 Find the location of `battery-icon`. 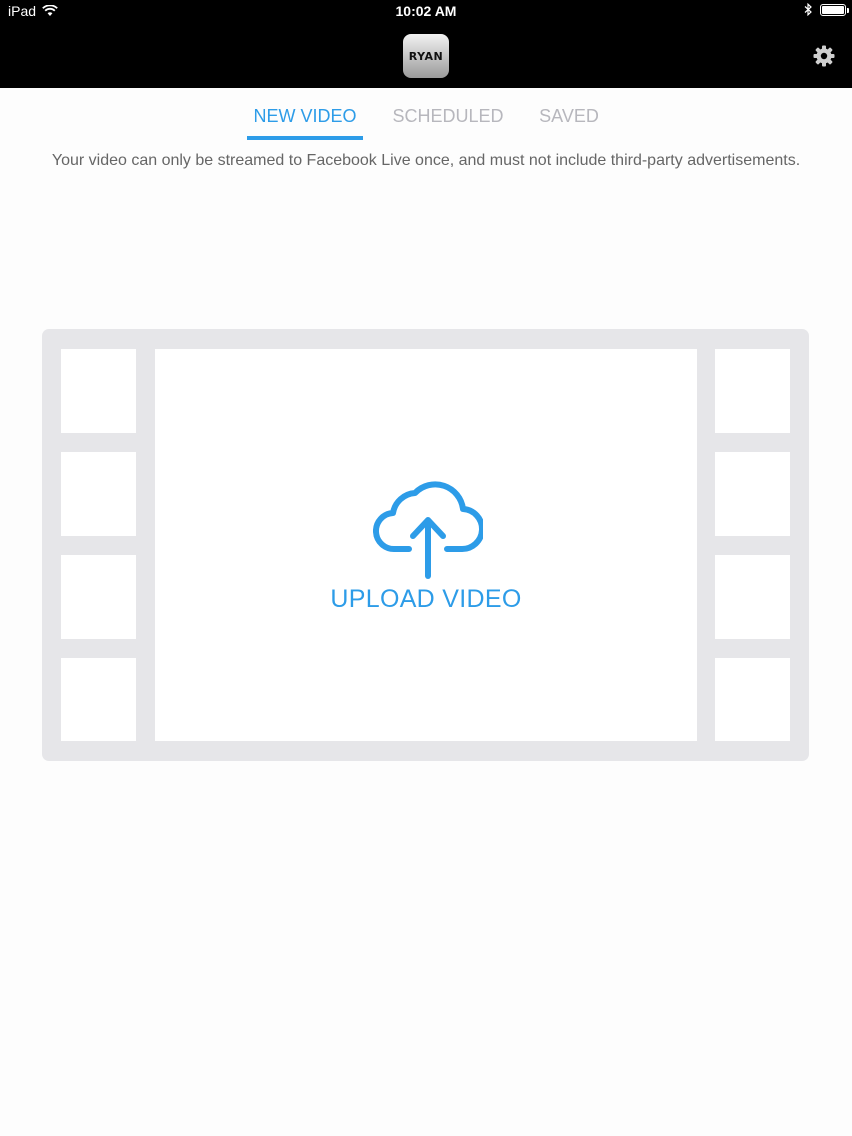

battery-icon is located at coordinates (834, 9).